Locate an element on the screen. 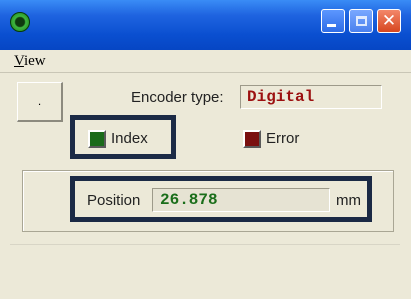  menu-view-rest: iew is located at coordinates (34, 61).